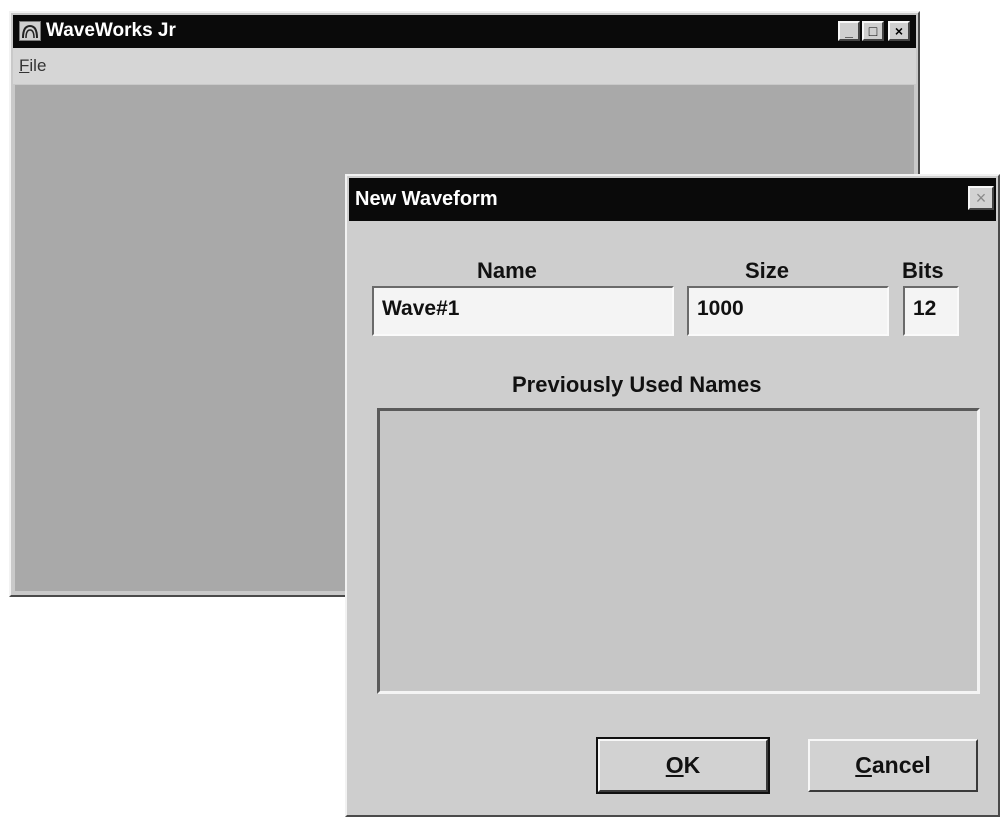  I want to click on menu-bar: File, so click(464, 66).